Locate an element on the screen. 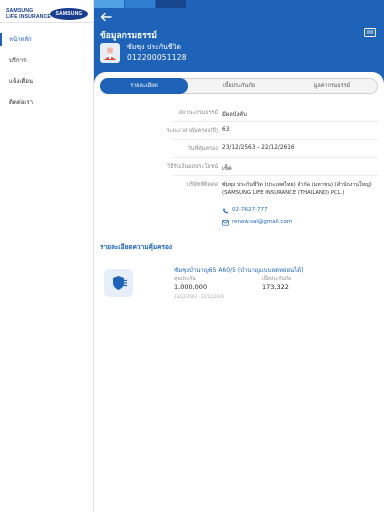  tab-details: รายละเอียด is located at coordinates (144, 86).